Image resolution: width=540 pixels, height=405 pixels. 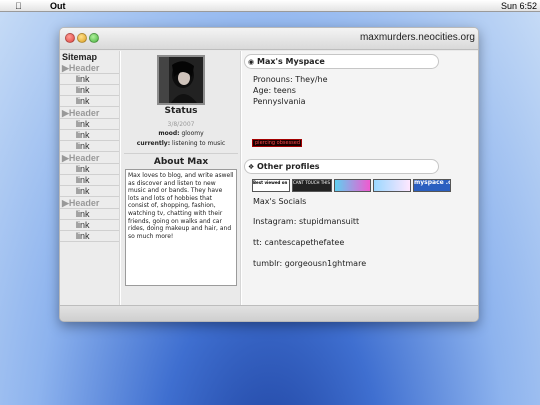 I want to click on piercing-obsessed-badge: piercing obsessed, so click(x=277, y=143).